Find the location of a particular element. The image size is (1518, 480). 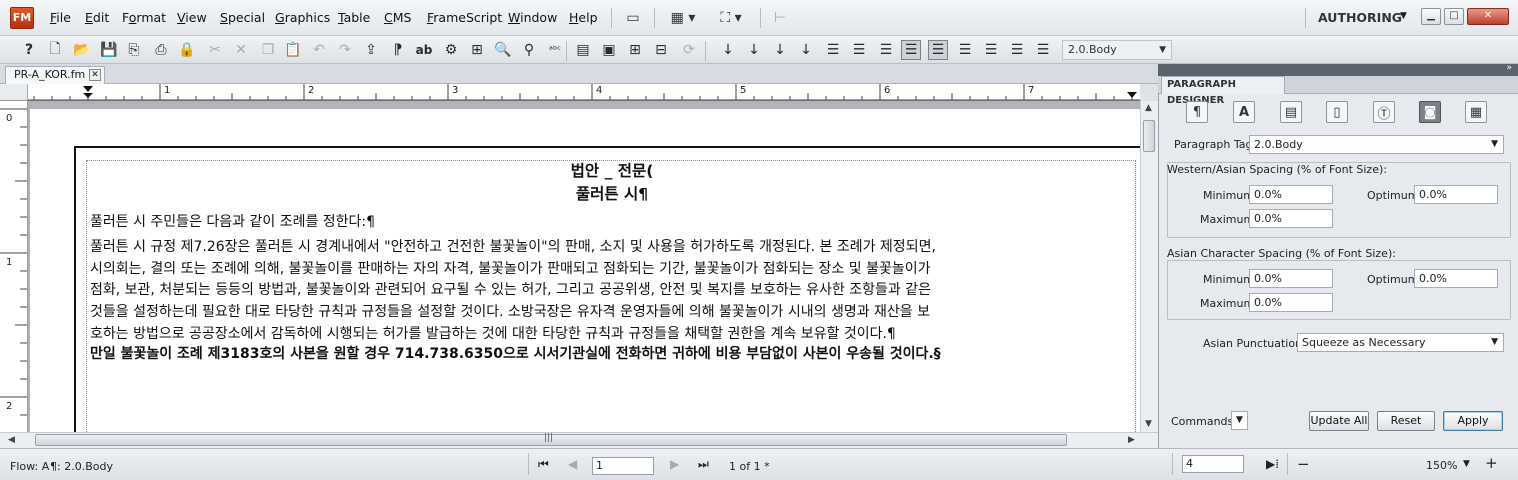

scroll-left-icon: ◀ is located at coordinates (11, 440).